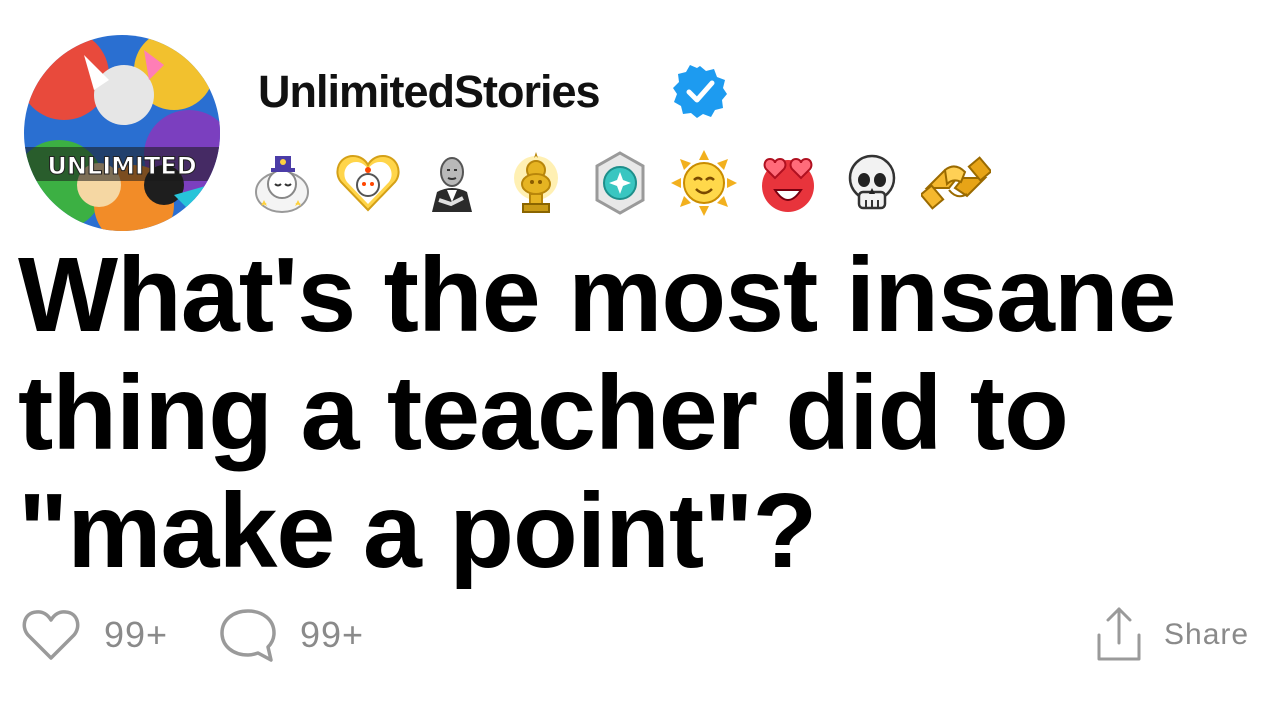 This screenshot has height=720, width=1280. I want to click on heart-snoo-award-icon, so click(368, 183).